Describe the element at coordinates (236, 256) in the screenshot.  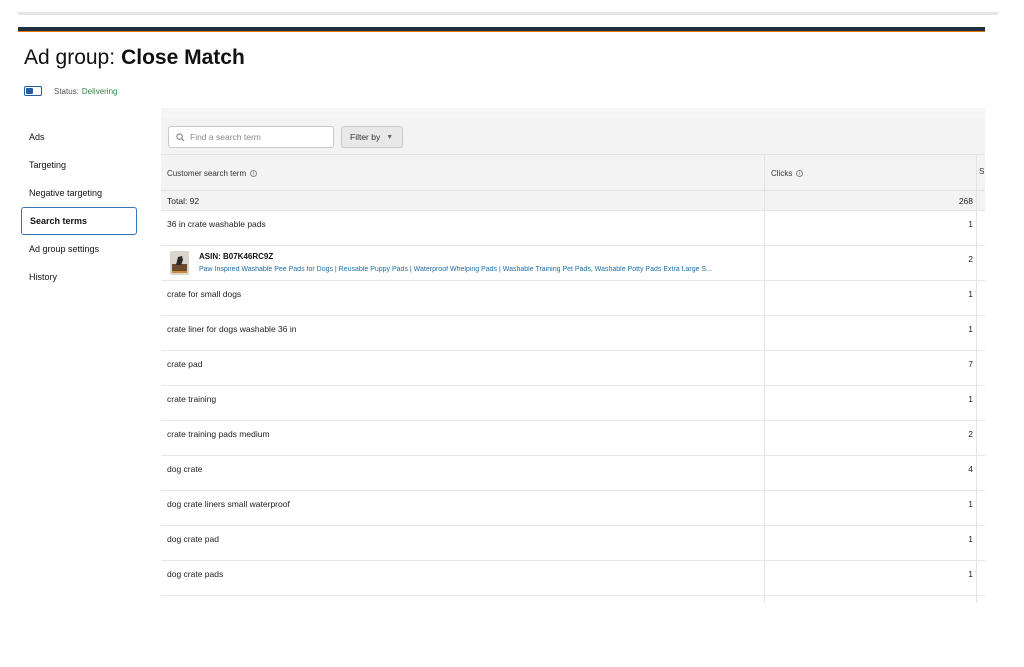
I see `asin-label: ASIN: B07K46RC9Z` at that location.